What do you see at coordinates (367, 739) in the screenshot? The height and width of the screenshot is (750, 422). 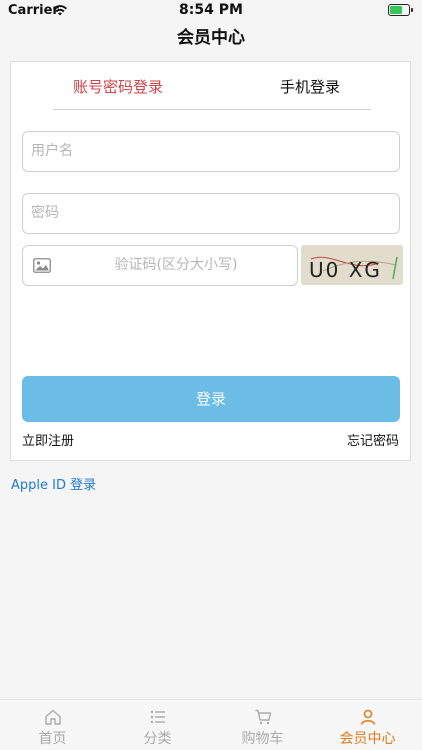 I see `tabbar-label-member: 会员中心` at bounding box center [367, 739].